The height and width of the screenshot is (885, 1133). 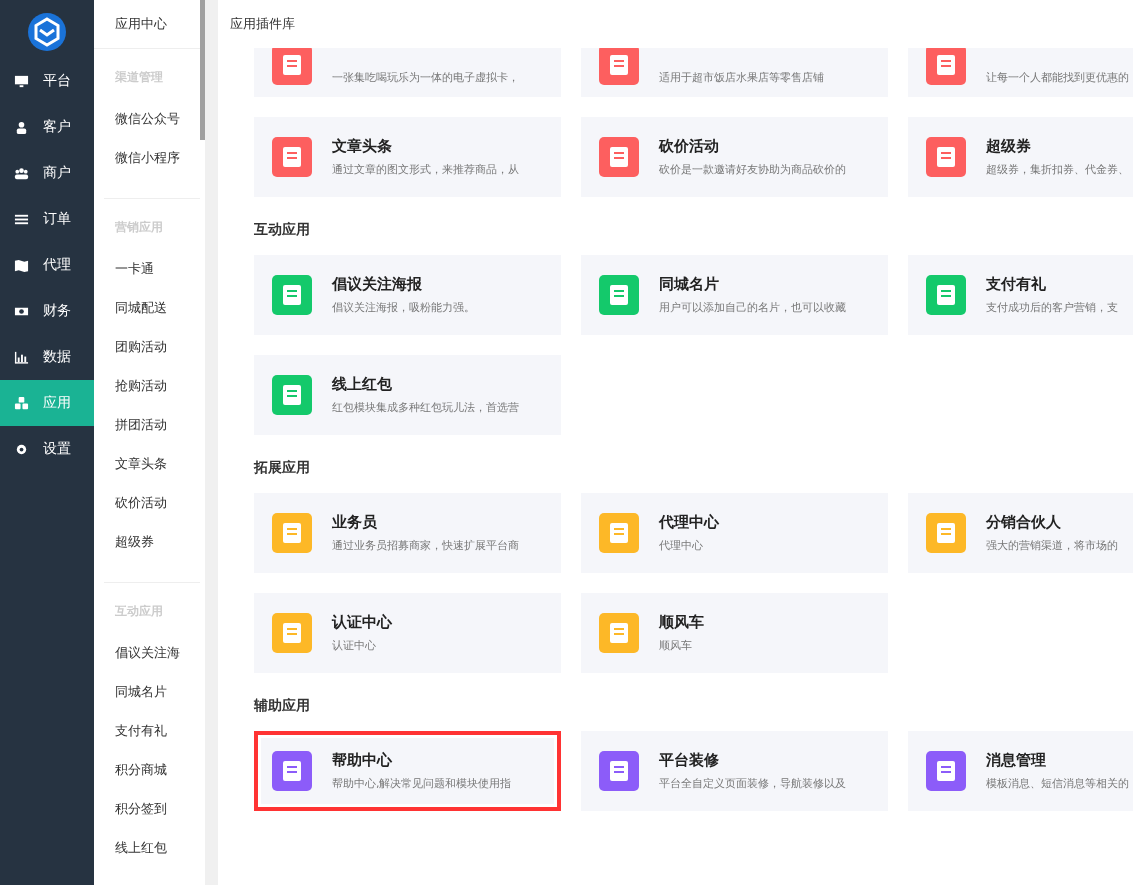 I want to click on card-description: 砍价是一款邀请好友协助为商品砍价的, so click(x=752, y=169).